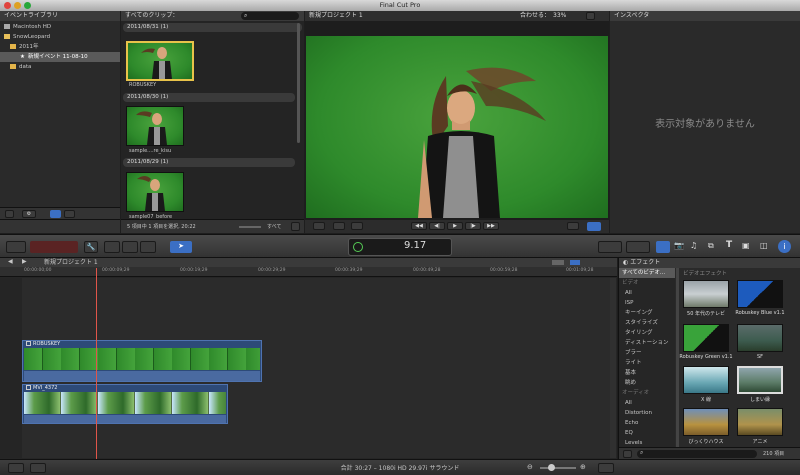  Describe the element at coordinates (125, 419) in the screenshot. I see `clip-audio-waveform` at that location.